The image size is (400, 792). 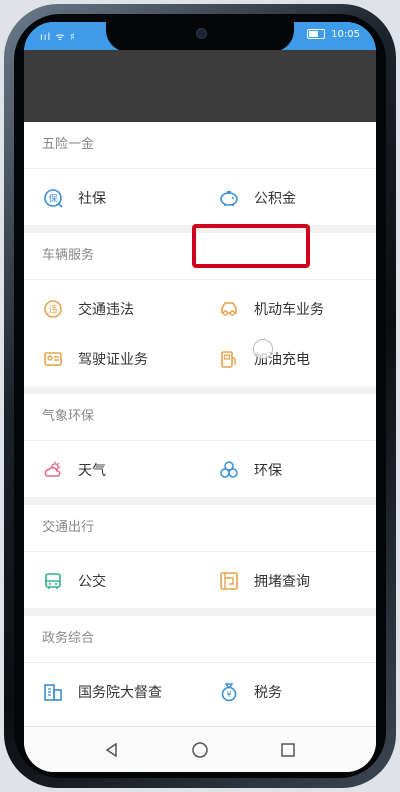 What do you see at coordinates (229, 581) in the screenshot?
I see `congestion-icon` at bounding box center [229, 581].